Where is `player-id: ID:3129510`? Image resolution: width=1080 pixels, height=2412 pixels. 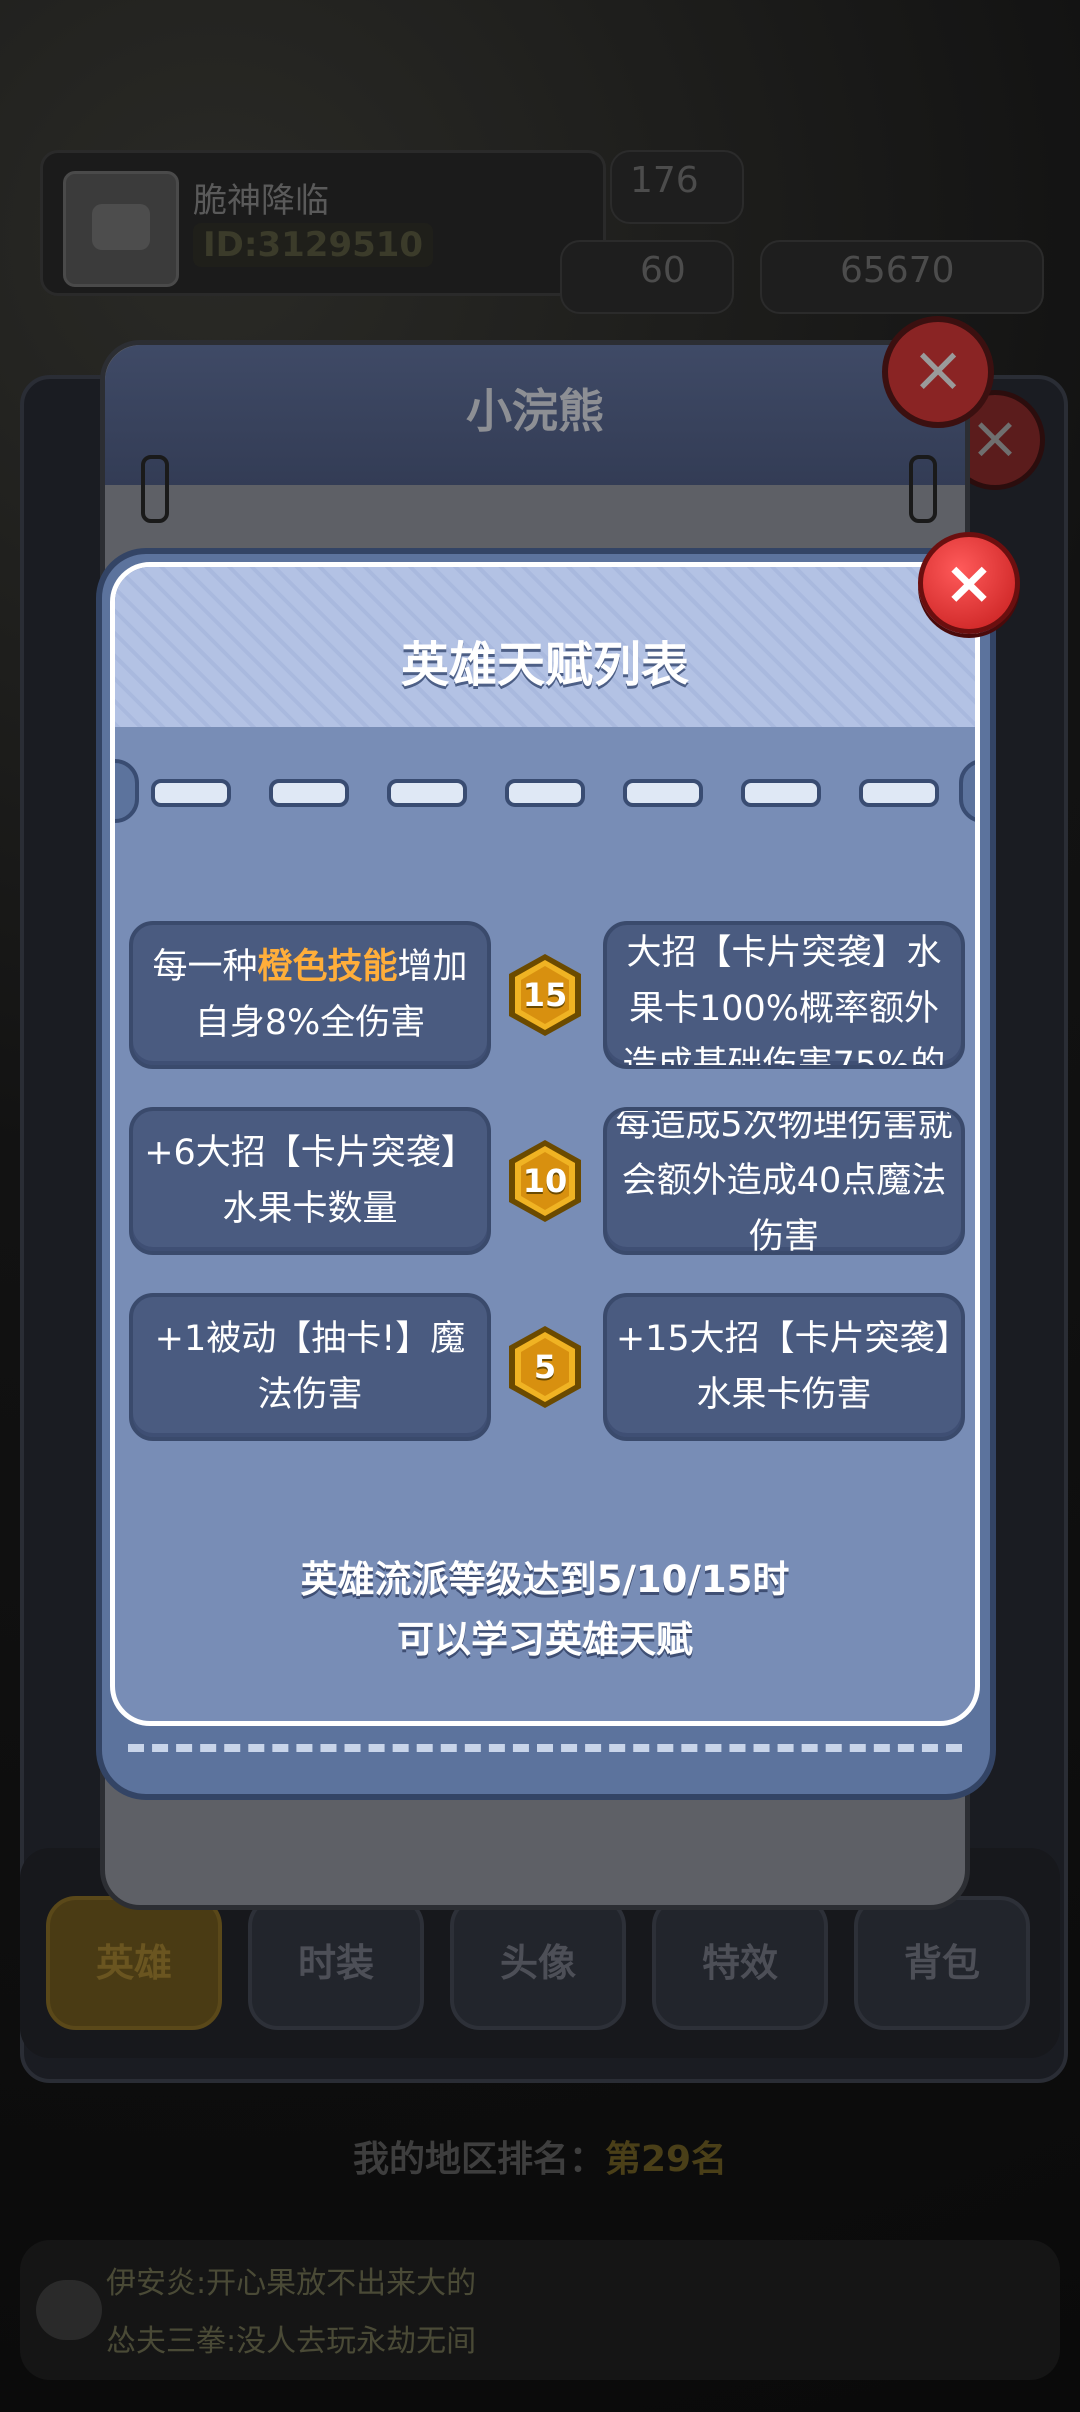
player-id: ID:3129510 is located at coordinates (313, 245).